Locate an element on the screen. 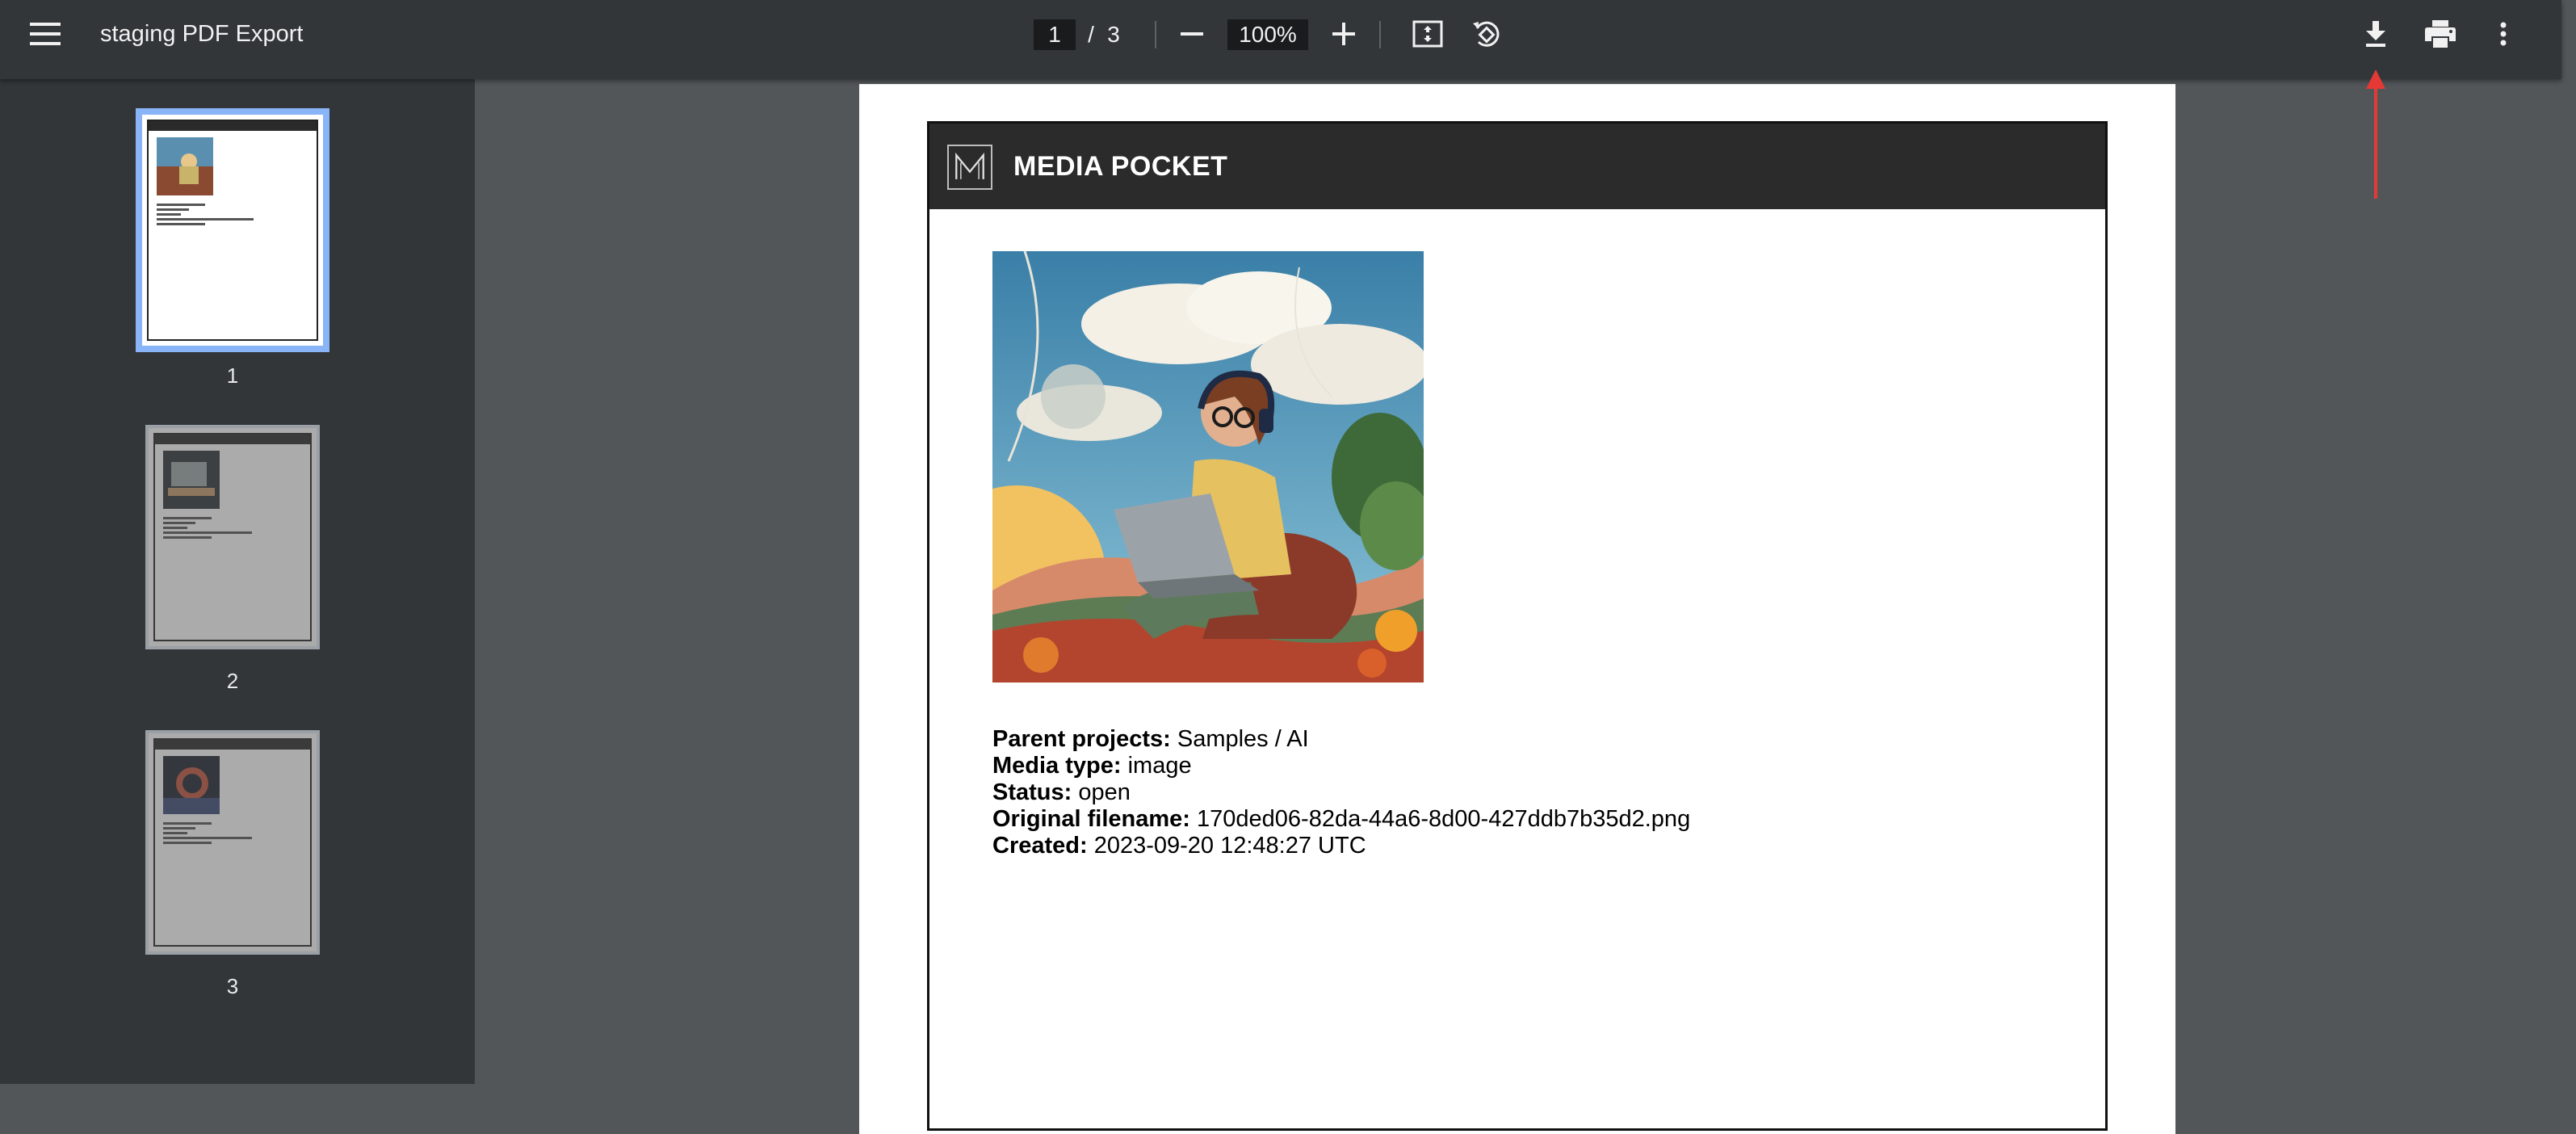 The image size is (2576, 1134). metadata-label: Status: is located at coordinates (1032, 792).